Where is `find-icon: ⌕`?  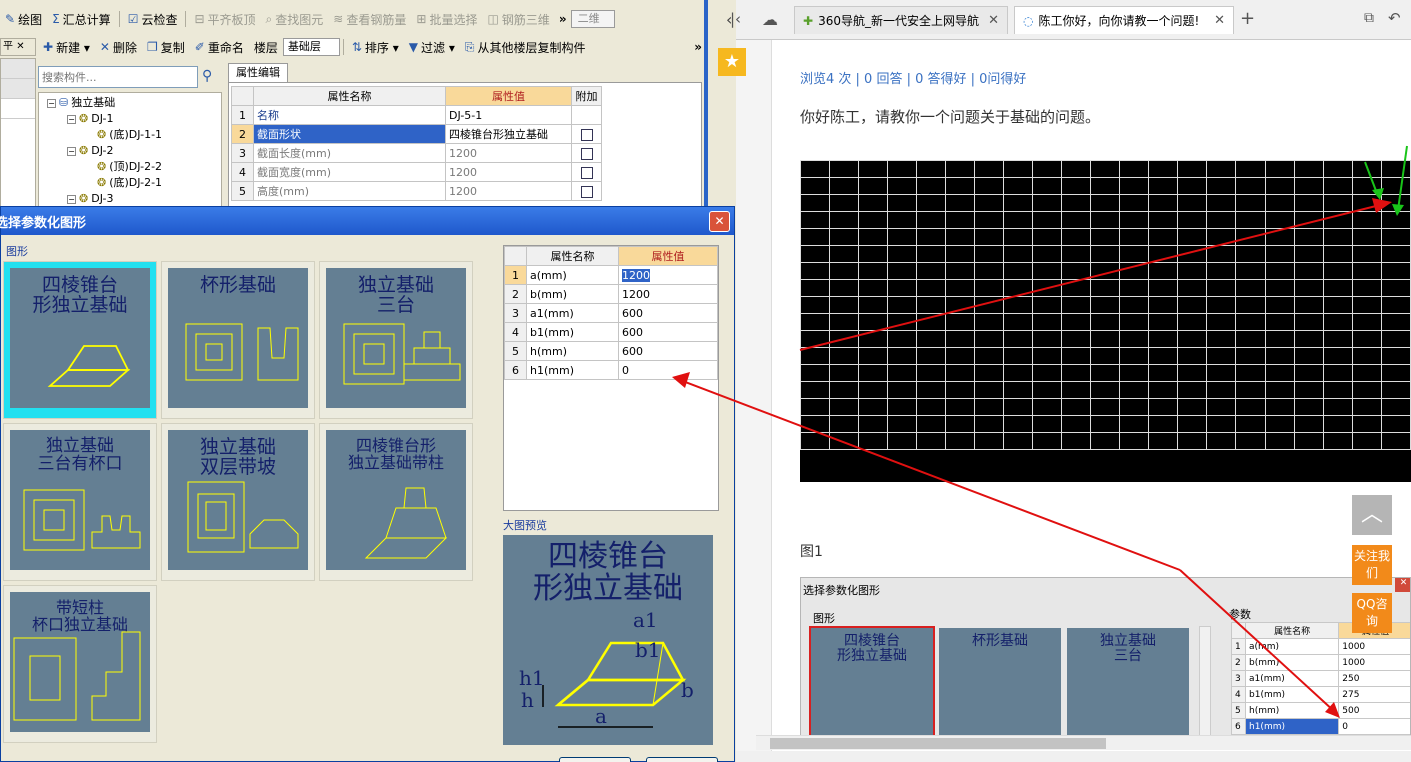
find-icon: ⌕ is located at coordinates (269, 18).